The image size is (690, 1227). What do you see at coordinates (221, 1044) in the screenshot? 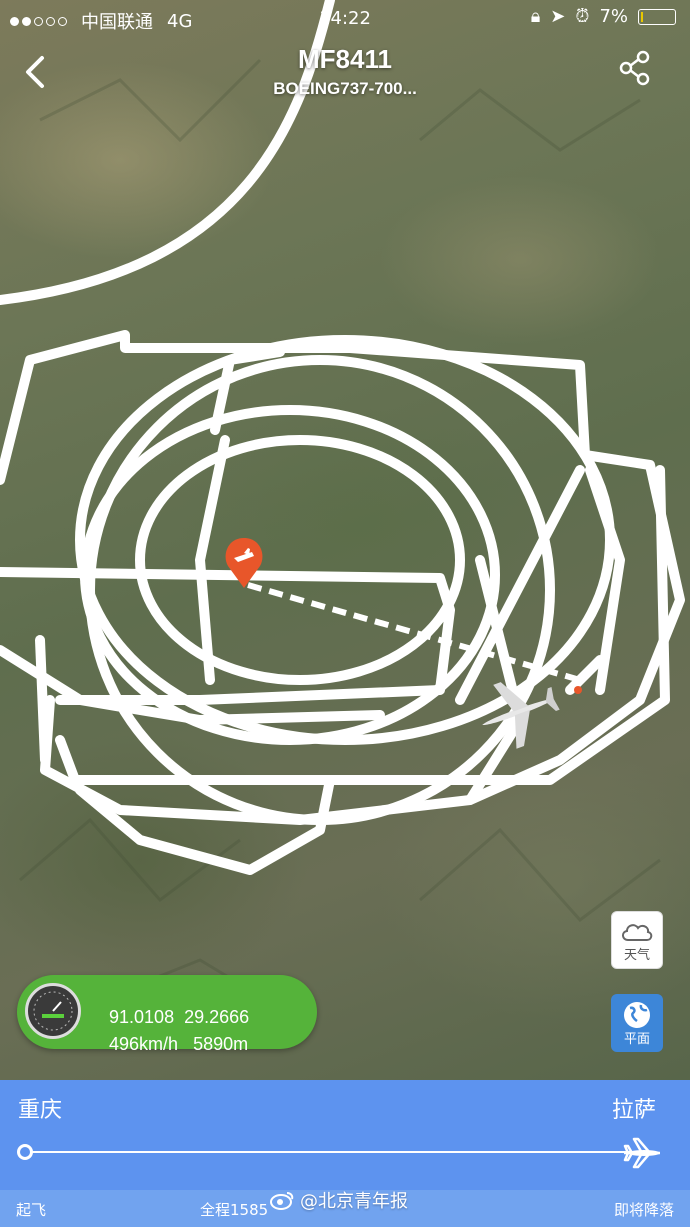
I see `altitude-value: 5890m` at bounding box center [221, 1044].